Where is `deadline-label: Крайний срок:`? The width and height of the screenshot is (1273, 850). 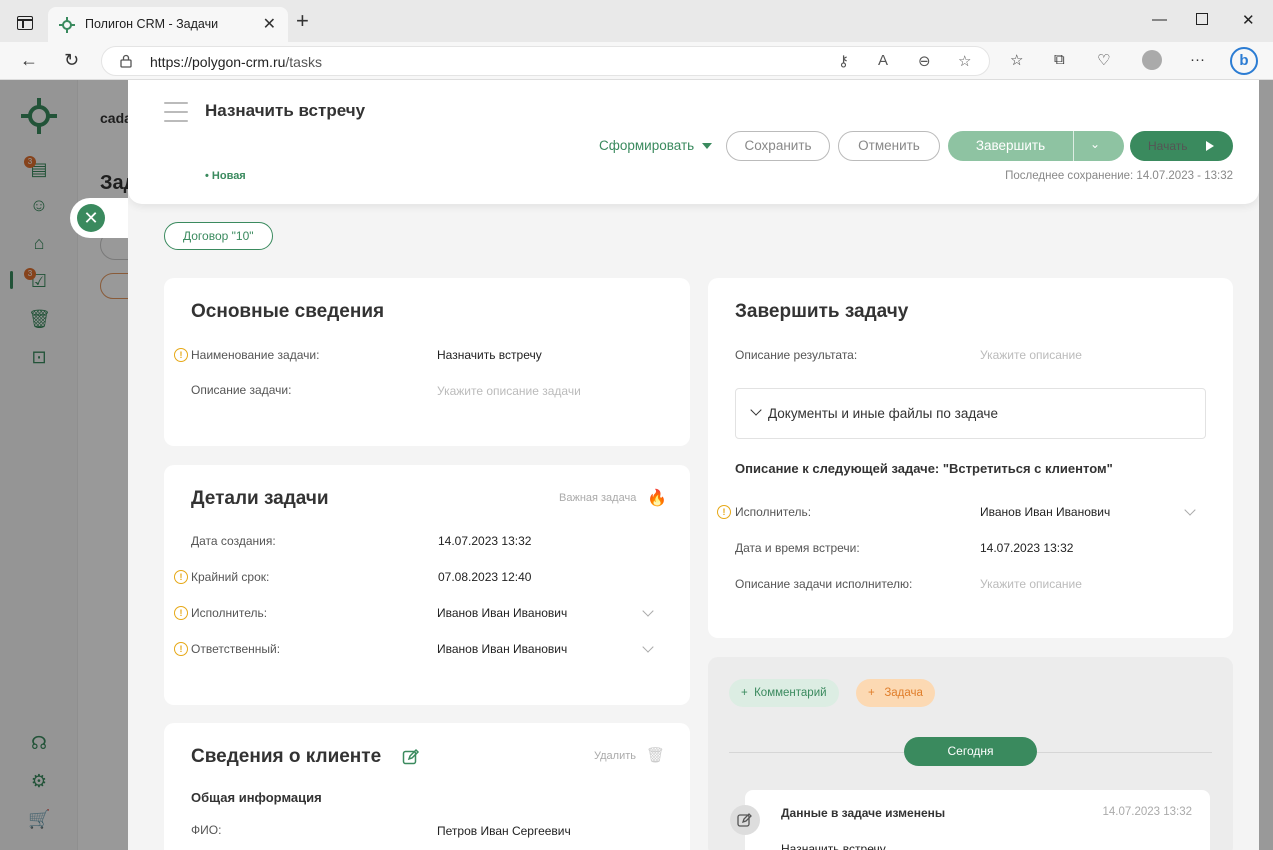 deadline-label: Крайний срок: is located at coordinates (230, 577).